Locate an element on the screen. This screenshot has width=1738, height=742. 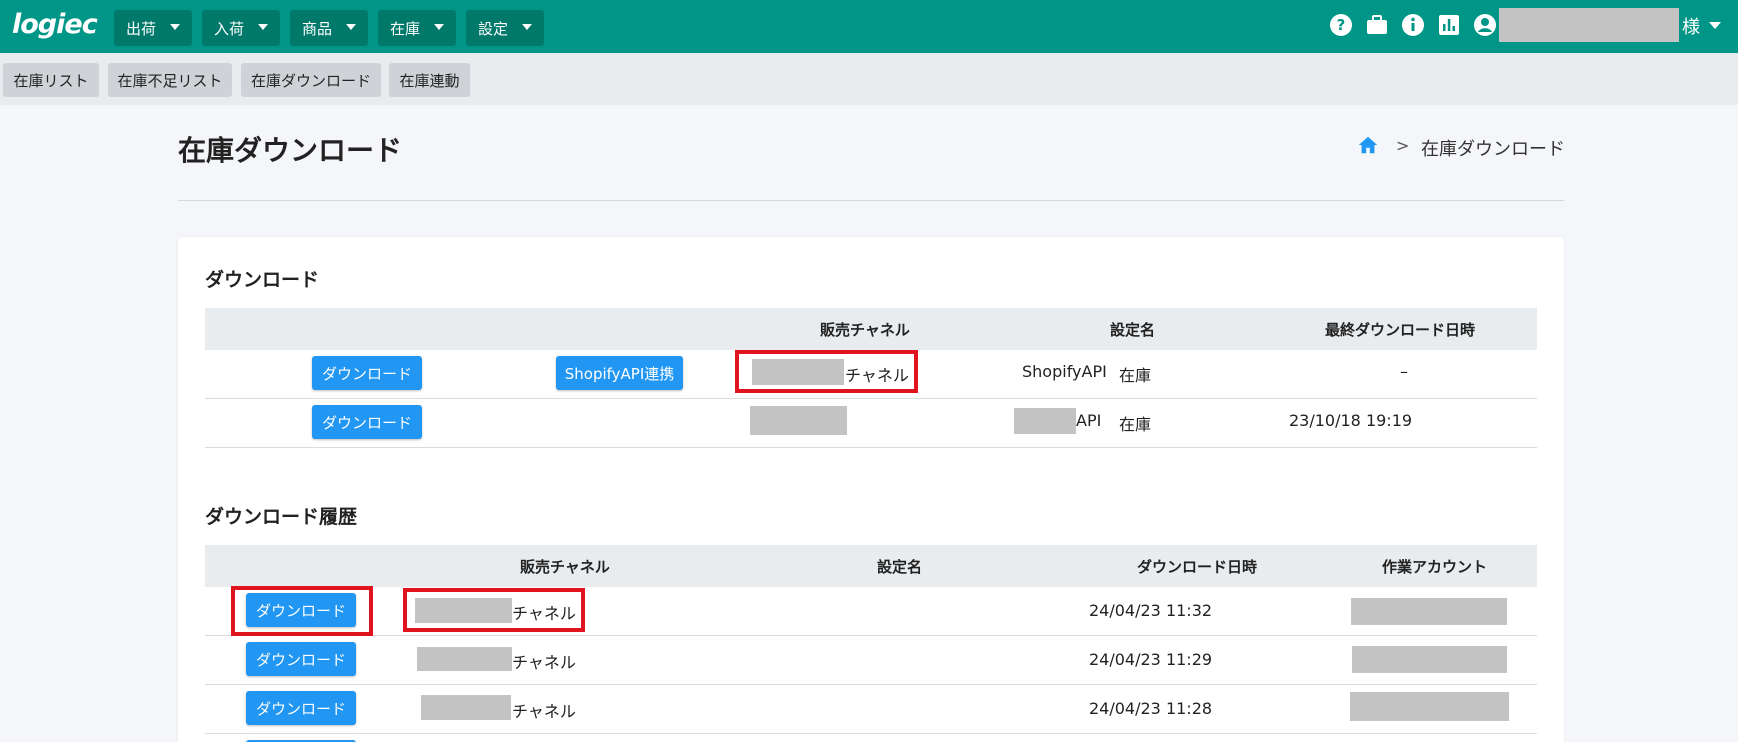
account-icon is located at coordinates (1485, 25).